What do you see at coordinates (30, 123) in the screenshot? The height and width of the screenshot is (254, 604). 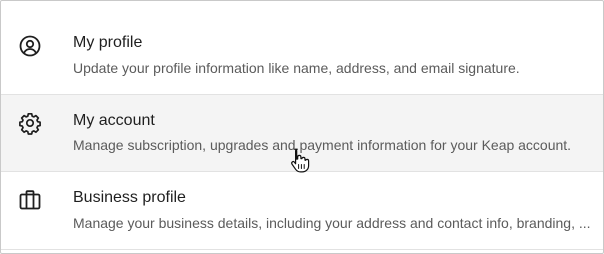 I see `gear-icon` at bounding box center [30, 123].